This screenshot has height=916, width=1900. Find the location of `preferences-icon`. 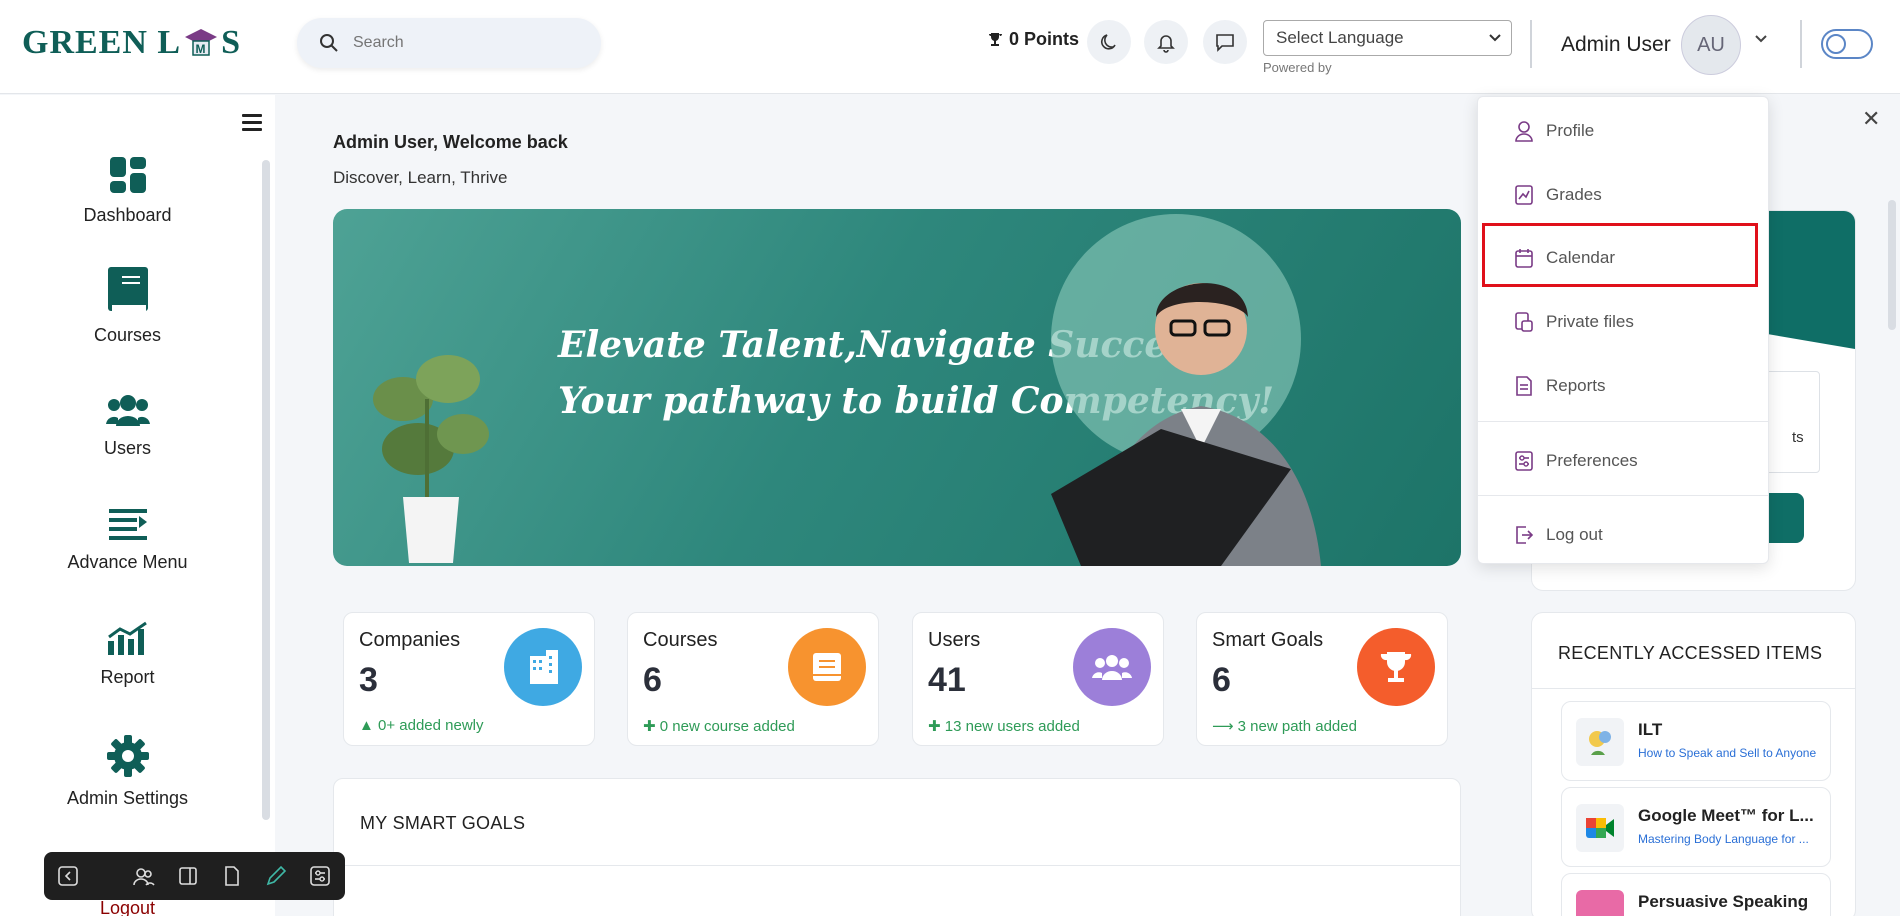

preferences-icon is located at coordinates (1524, 461).